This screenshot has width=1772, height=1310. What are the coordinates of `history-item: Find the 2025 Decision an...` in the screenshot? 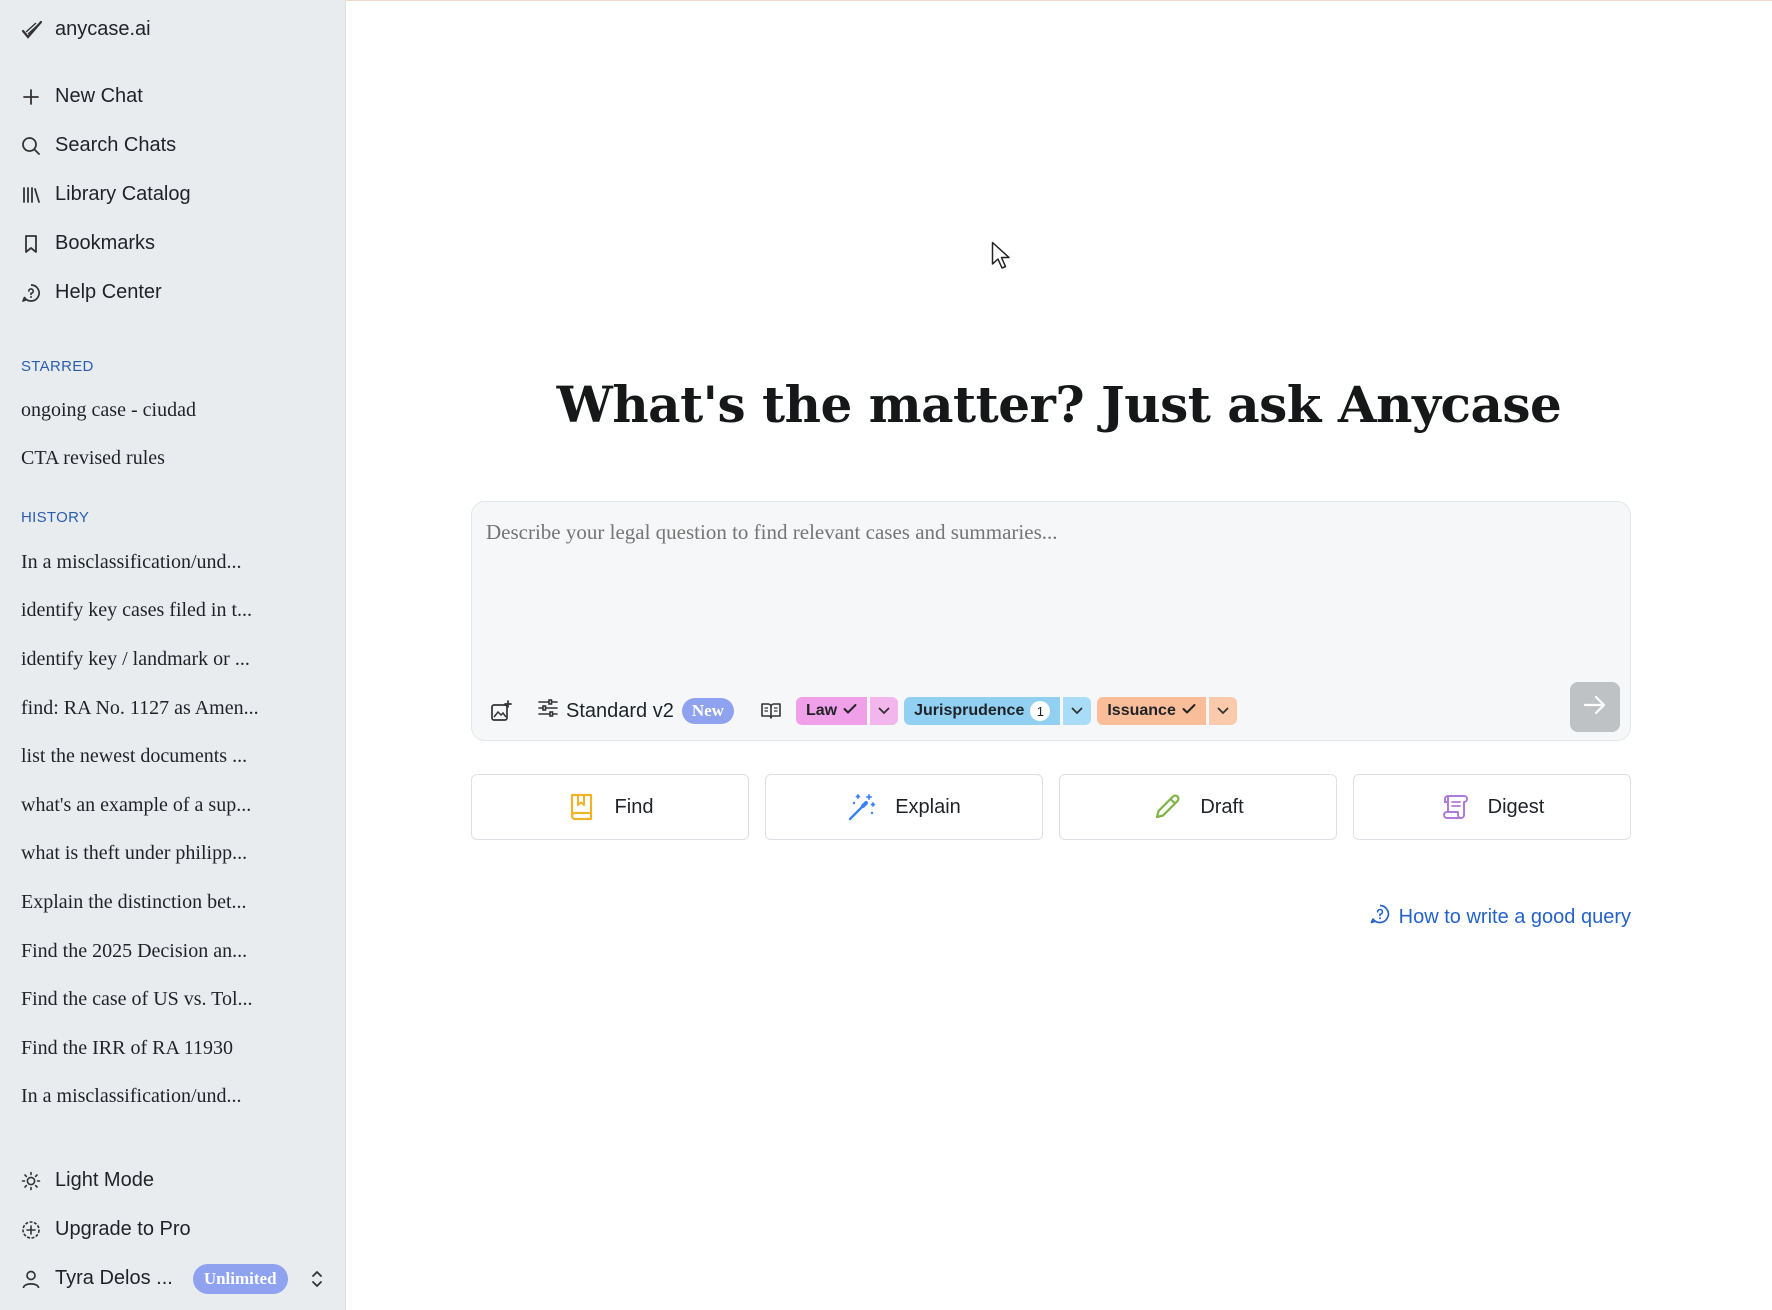 It's located at (171, 951).